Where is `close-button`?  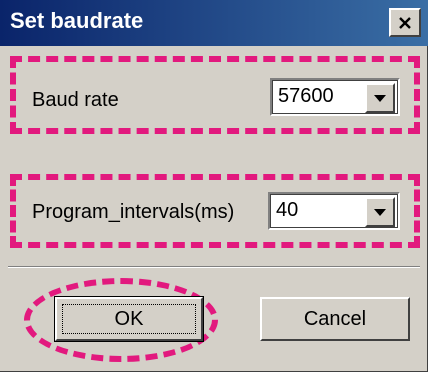
close-button is located at coordinates (405, 22).